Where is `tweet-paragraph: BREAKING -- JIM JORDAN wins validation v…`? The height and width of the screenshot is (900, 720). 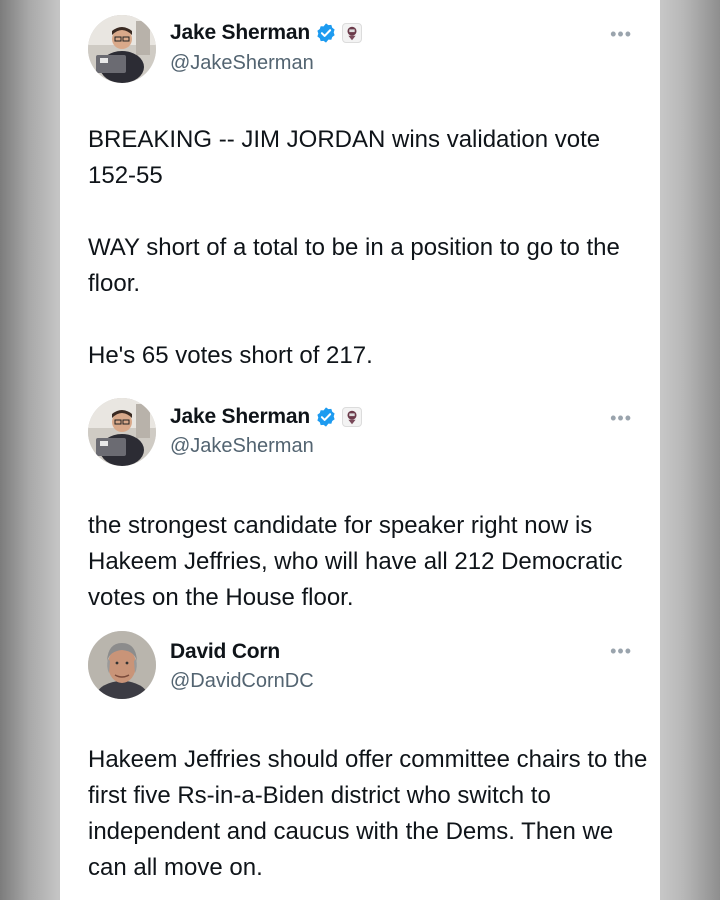 tweet-paragraph: BREAKING -- JIM JORDAN wins validation v… is located at coordinates (344, 157).